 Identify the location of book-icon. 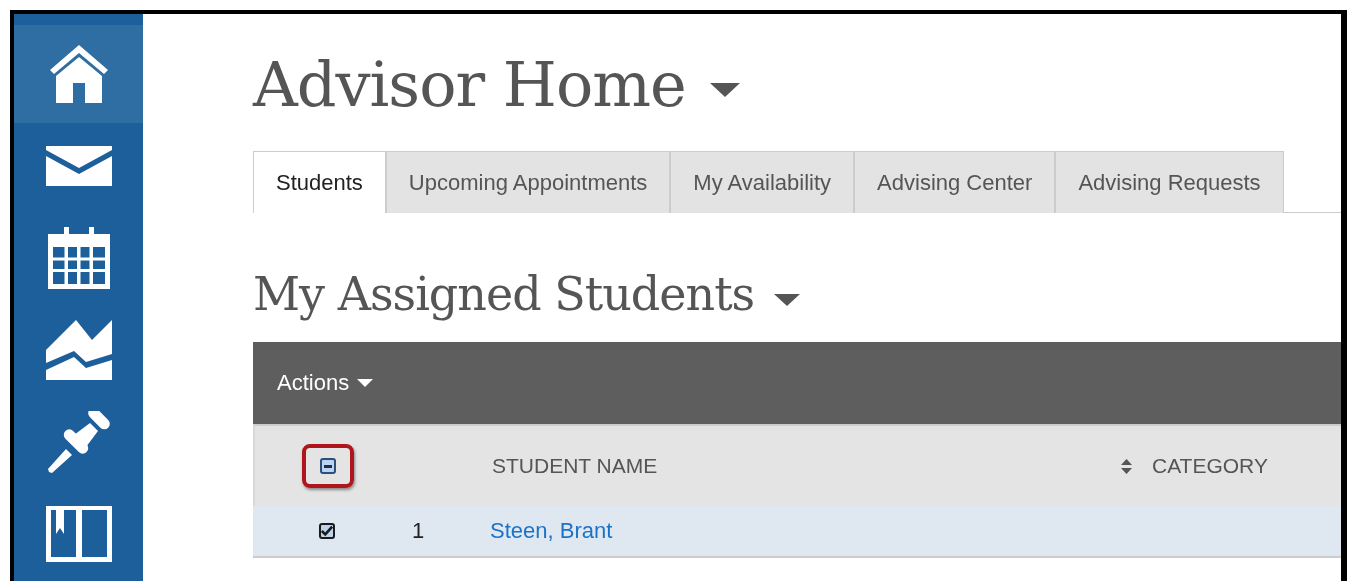
(78, 534).